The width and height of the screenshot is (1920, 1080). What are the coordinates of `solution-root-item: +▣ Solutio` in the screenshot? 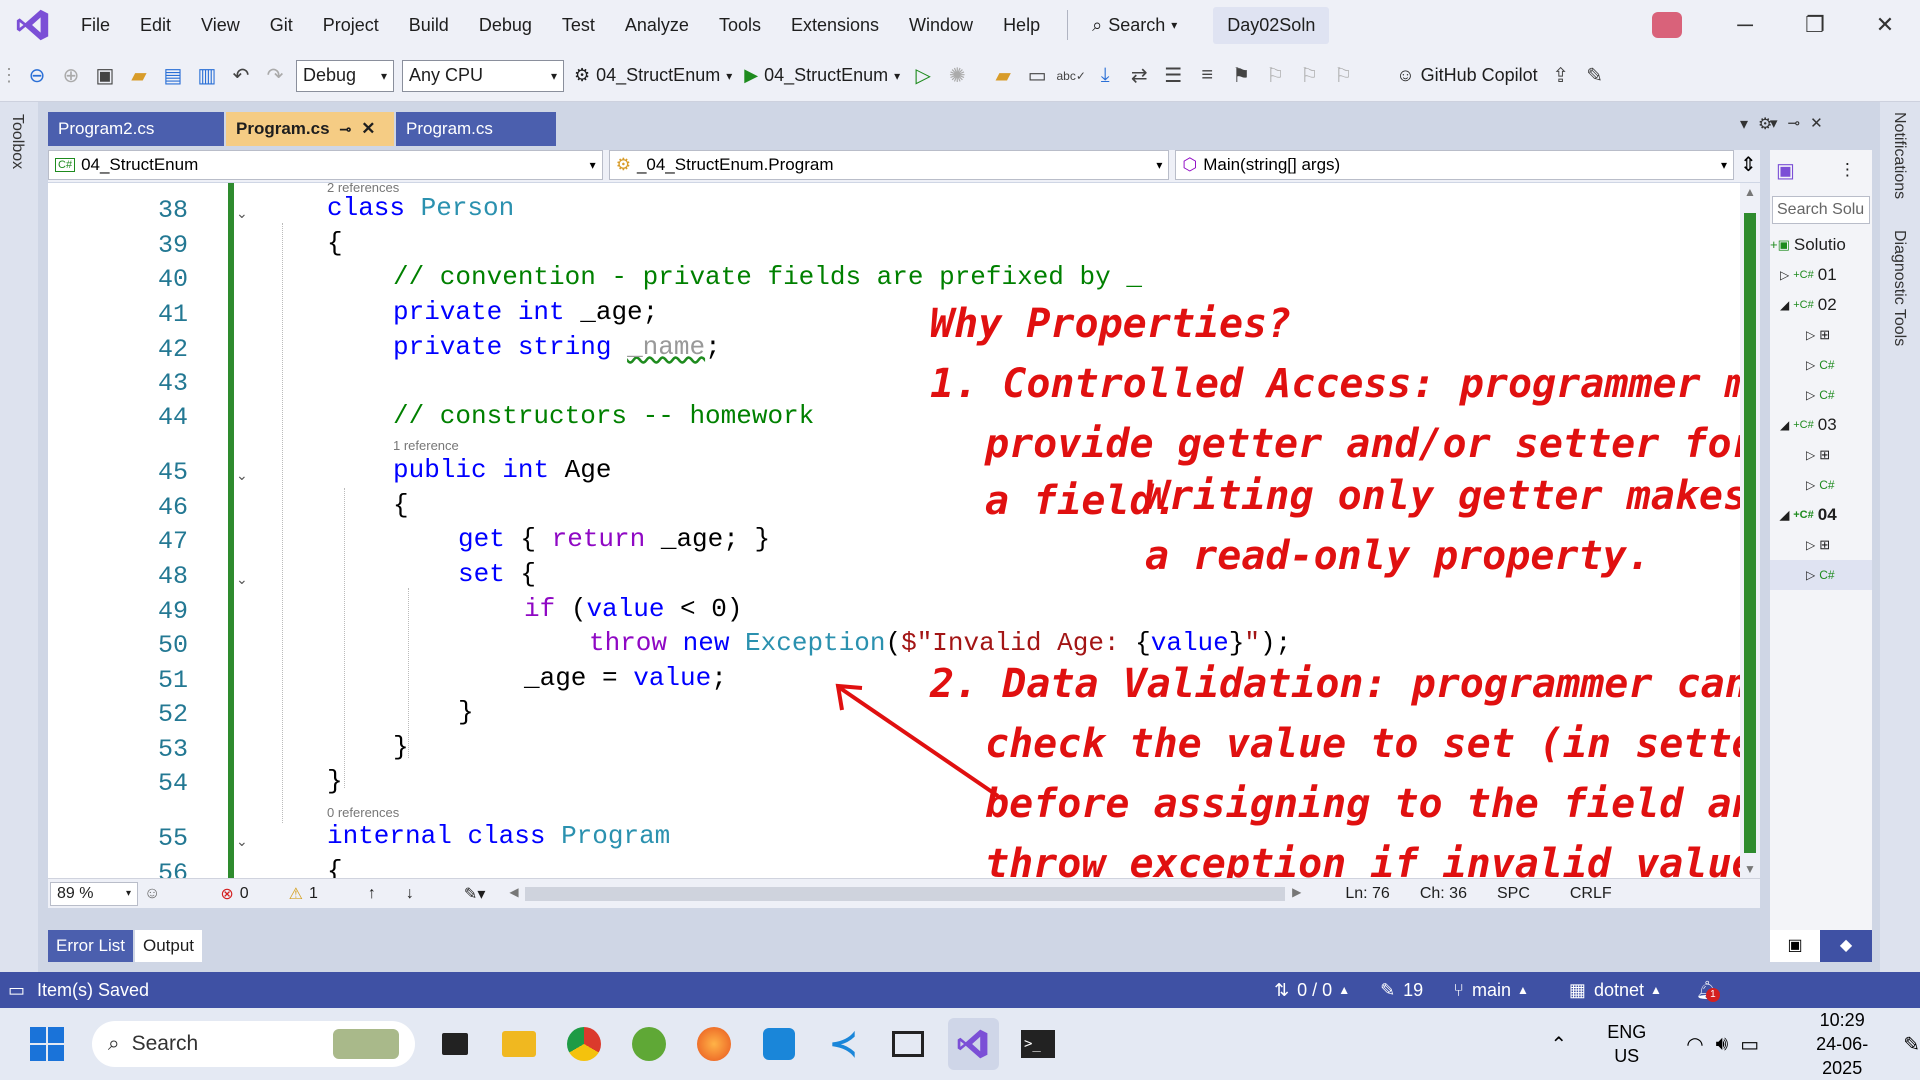 It's located at (1821, 245).